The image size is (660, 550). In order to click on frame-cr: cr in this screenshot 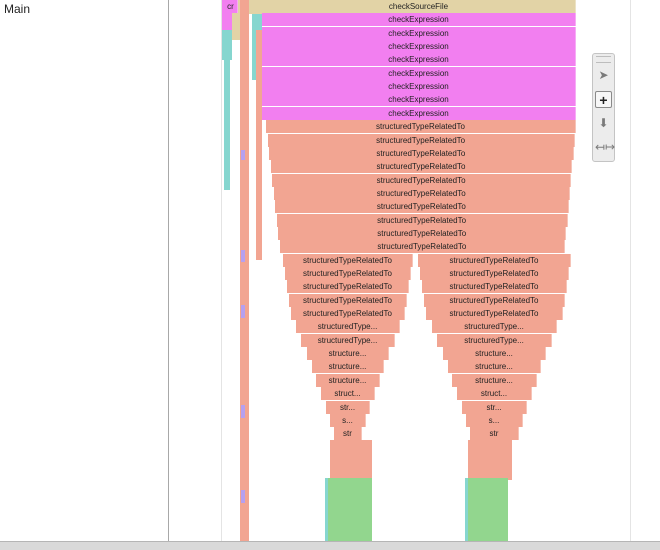, I will do `click(231, 6)`.